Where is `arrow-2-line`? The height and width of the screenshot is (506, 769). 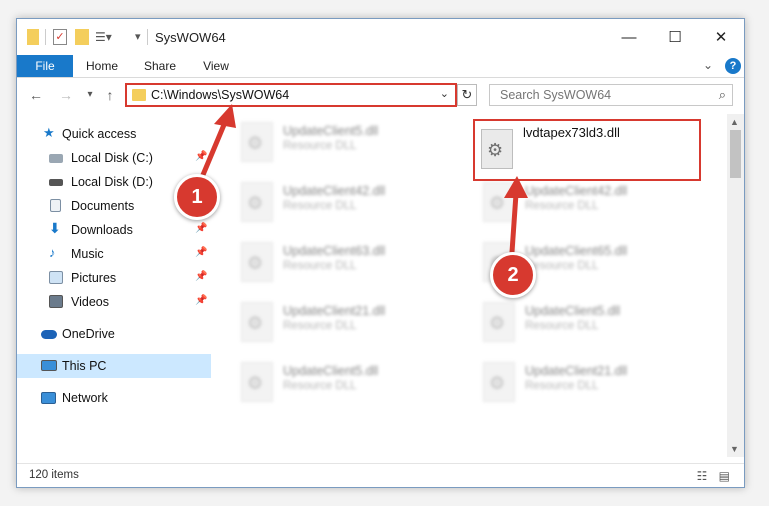
arrow-2-line is located at coordinates (514, 223).